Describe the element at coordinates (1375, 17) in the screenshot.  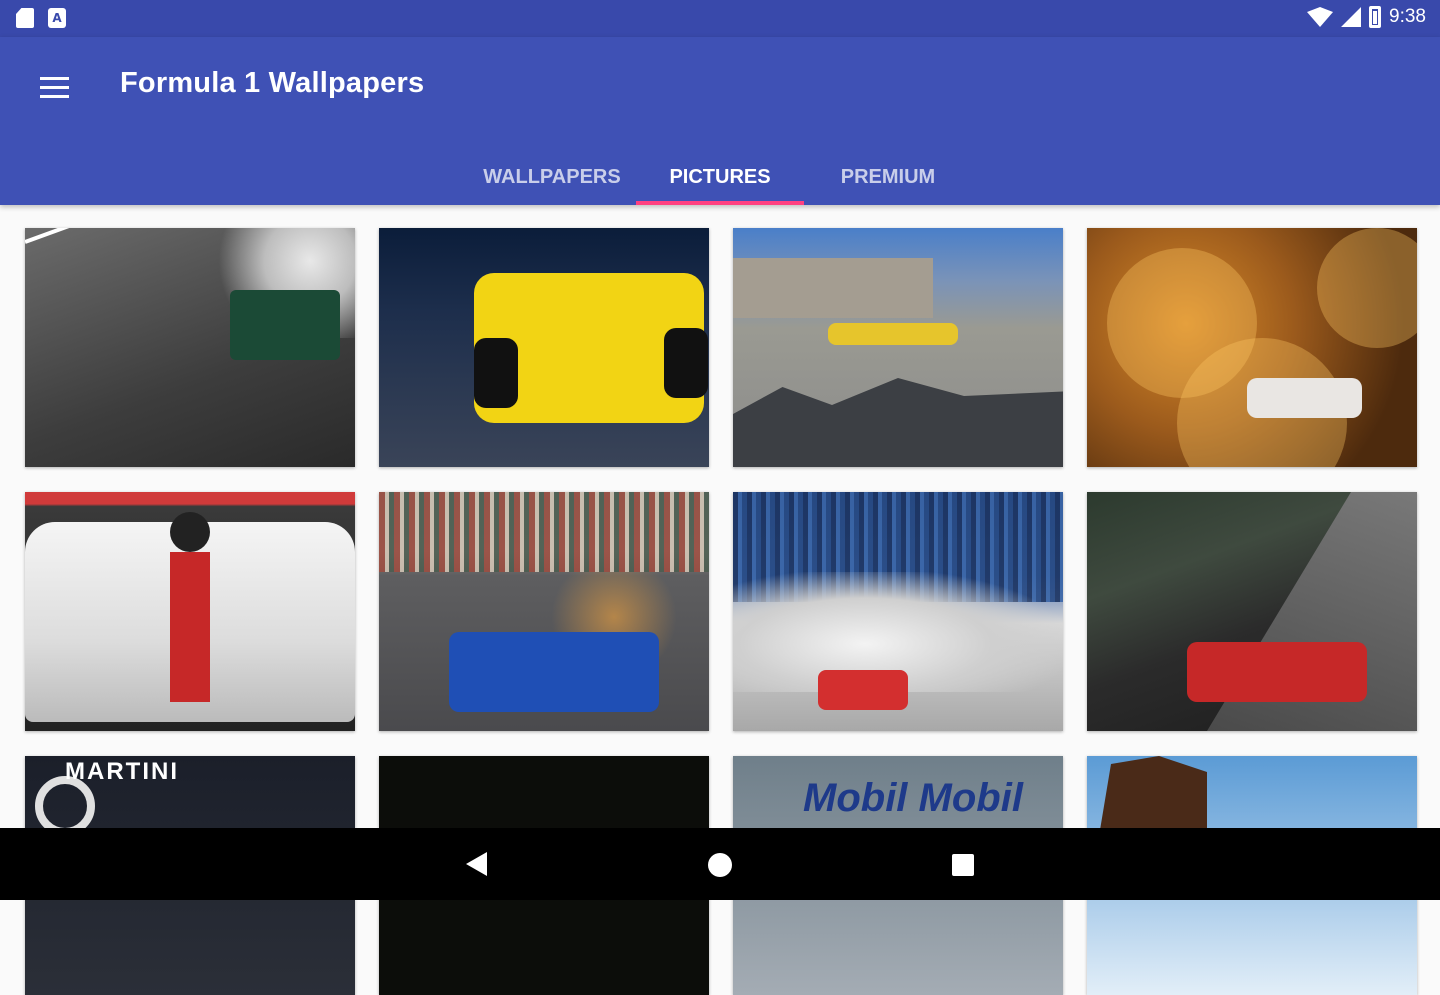
I see `battery-icon` at that location.